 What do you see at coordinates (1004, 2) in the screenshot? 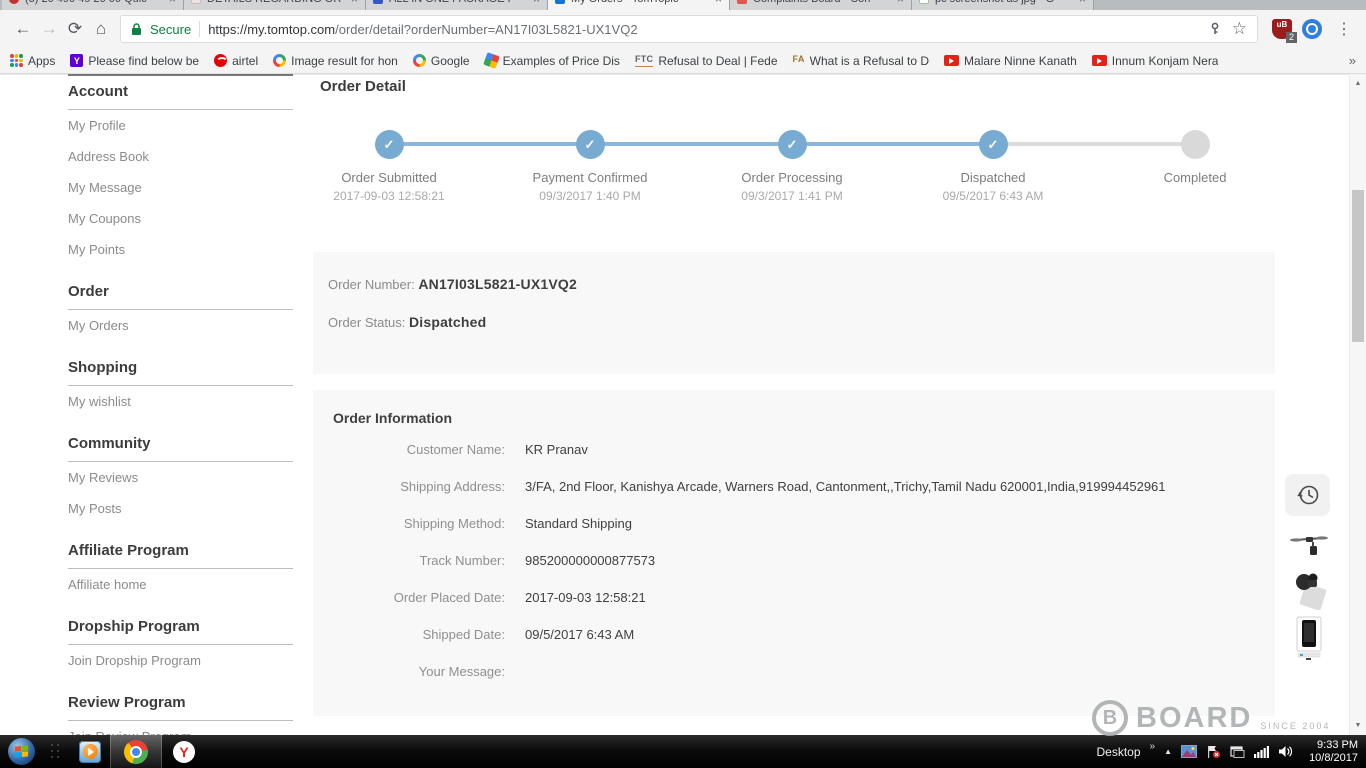
I see `tab-title: pc screenshot as jpg - G` at bounding box center [1004, 2].